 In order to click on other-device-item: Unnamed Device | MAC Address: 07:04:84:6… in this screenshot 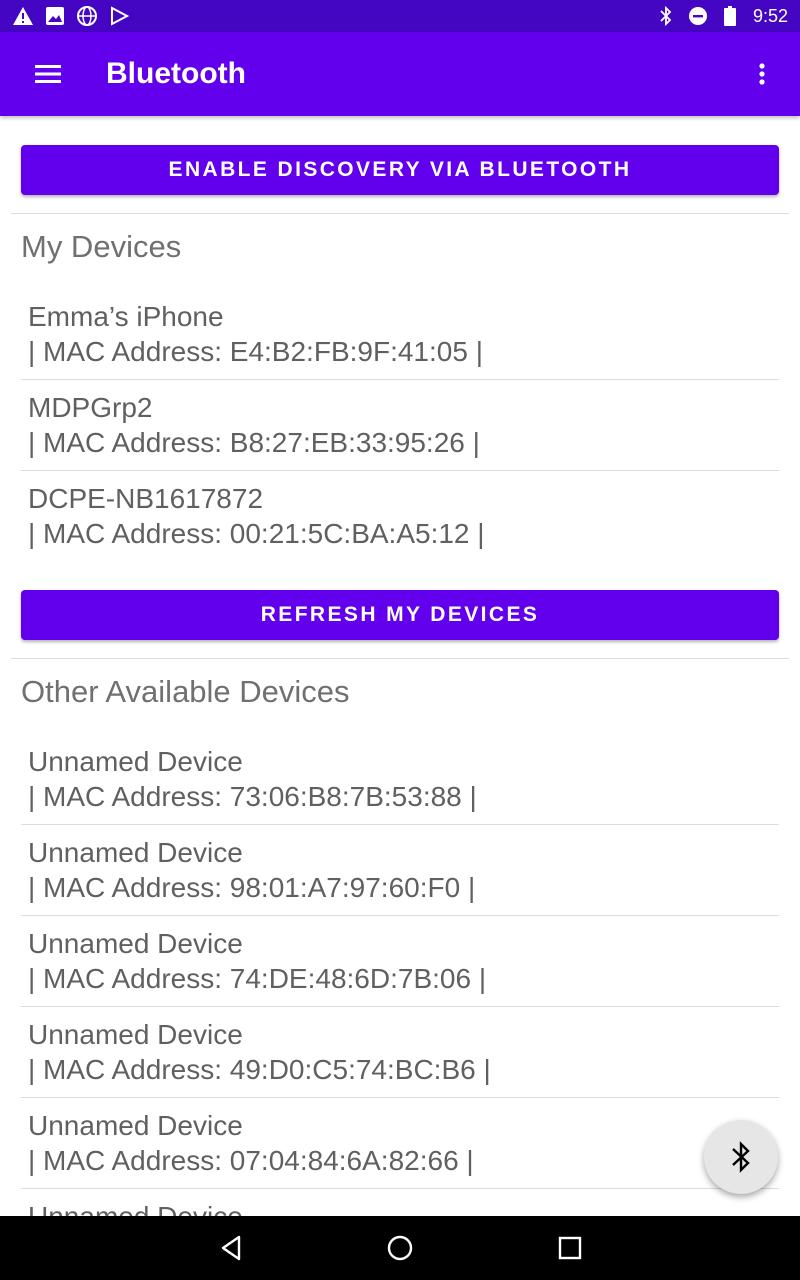, I will do `click(400, 1143)`.